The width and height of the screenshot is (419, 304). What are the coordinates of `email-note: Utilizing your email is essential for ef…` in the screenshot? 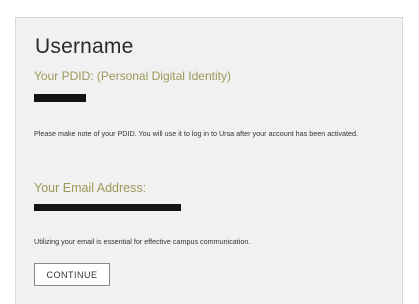 It's located at (142, 241).